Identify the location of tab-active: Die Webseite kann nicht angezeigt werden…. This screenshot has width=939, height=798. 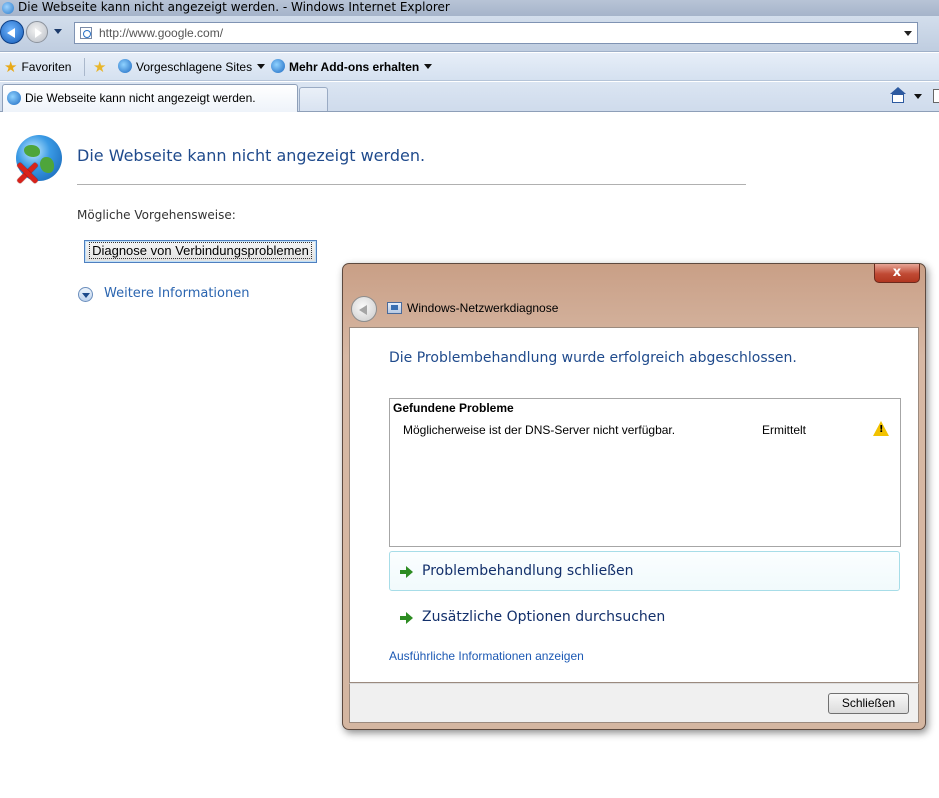
(150, 98).